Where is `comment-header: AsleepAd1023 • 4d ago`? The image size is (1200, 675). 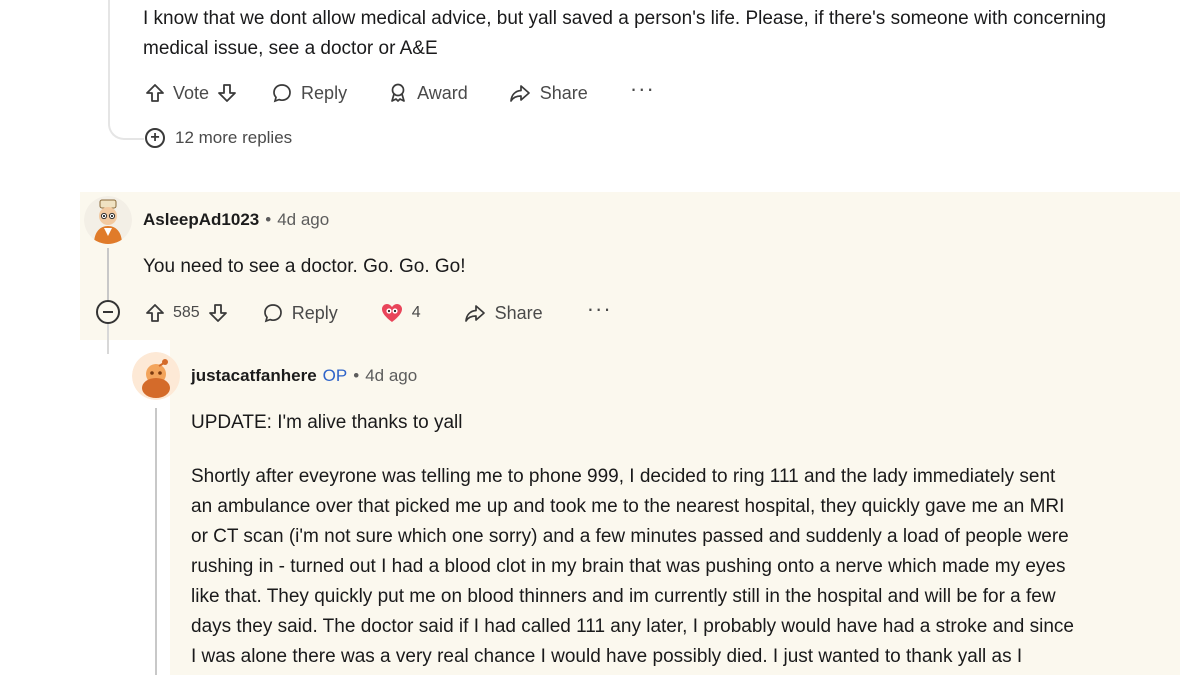 comment-header: AsleepAd1023 • 4d ago is located at coordinates (236, 220).